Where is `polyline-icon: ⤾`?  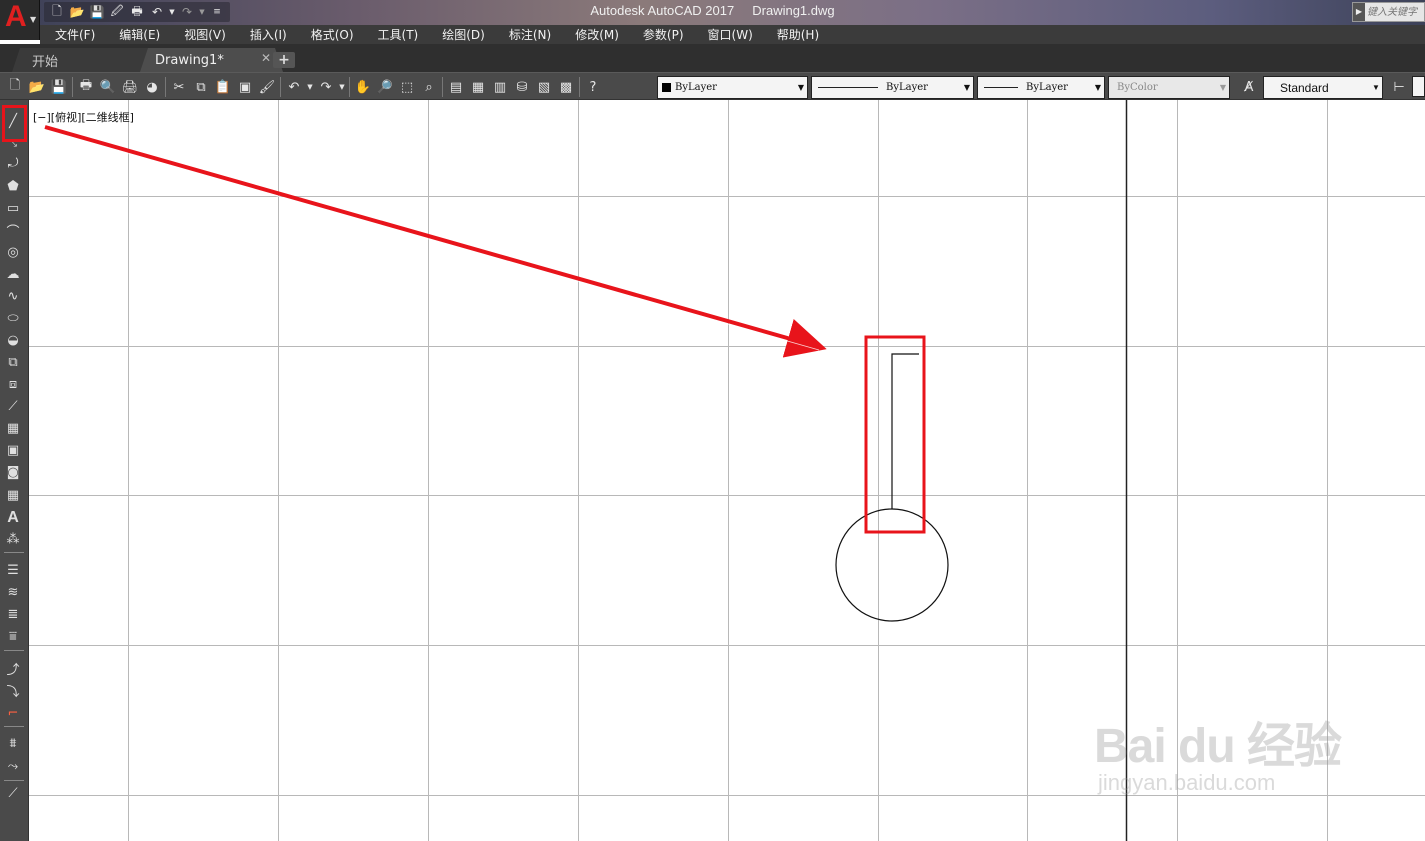
polyline-icon: ⤾ is located at coordinates (13, 163).